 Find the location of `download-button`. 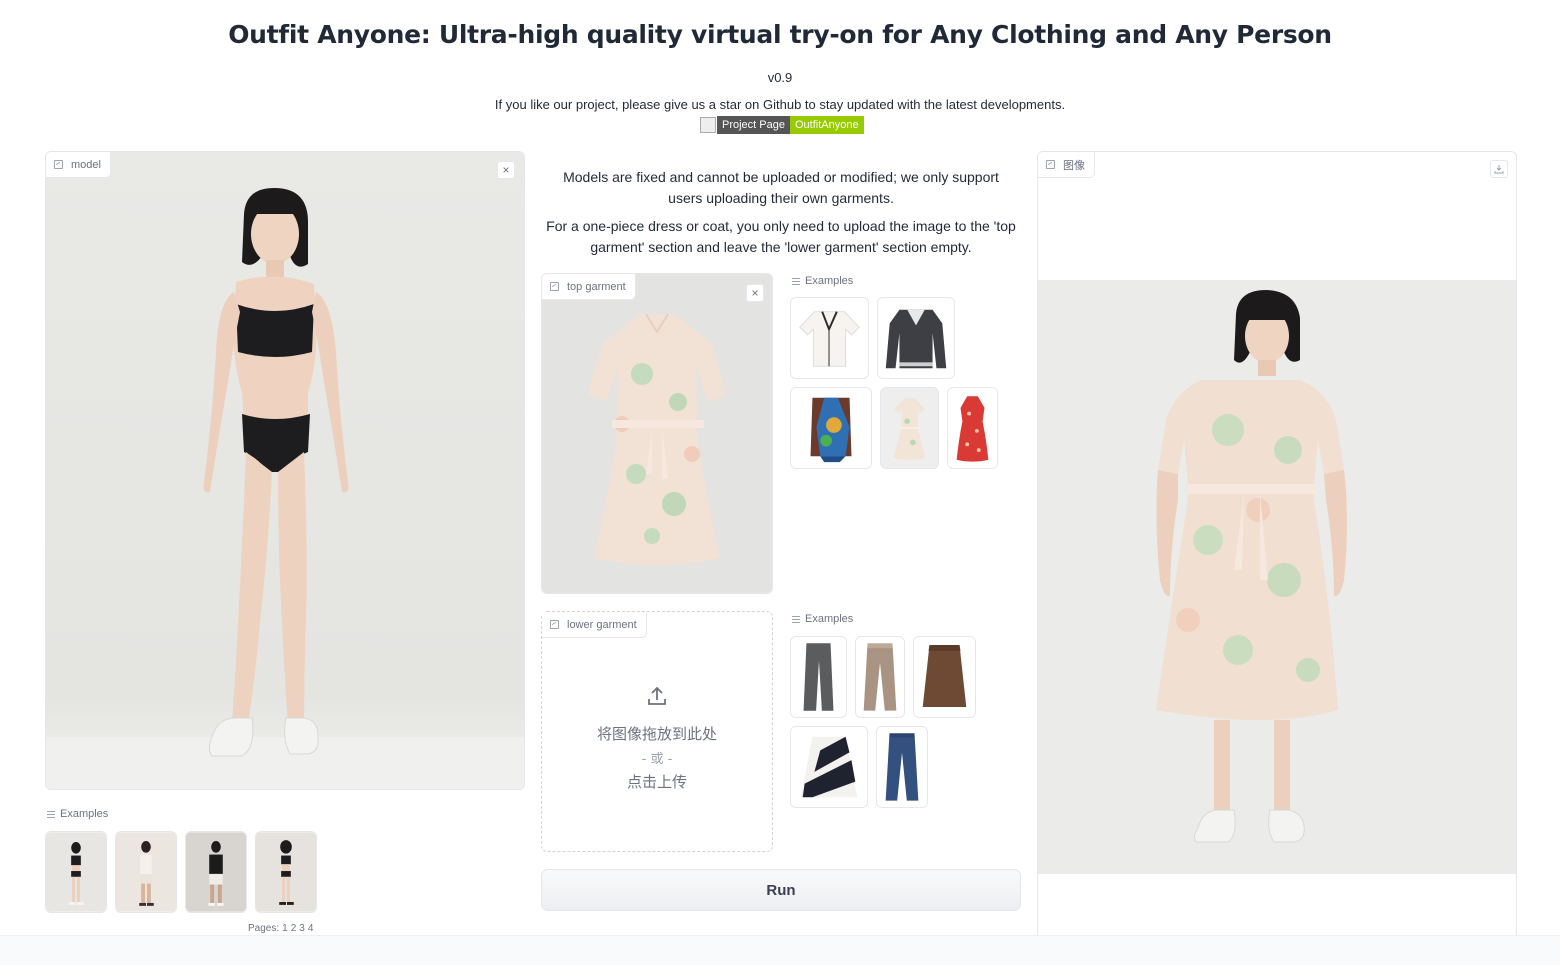

download-button is located at coordinates (1499, 169).